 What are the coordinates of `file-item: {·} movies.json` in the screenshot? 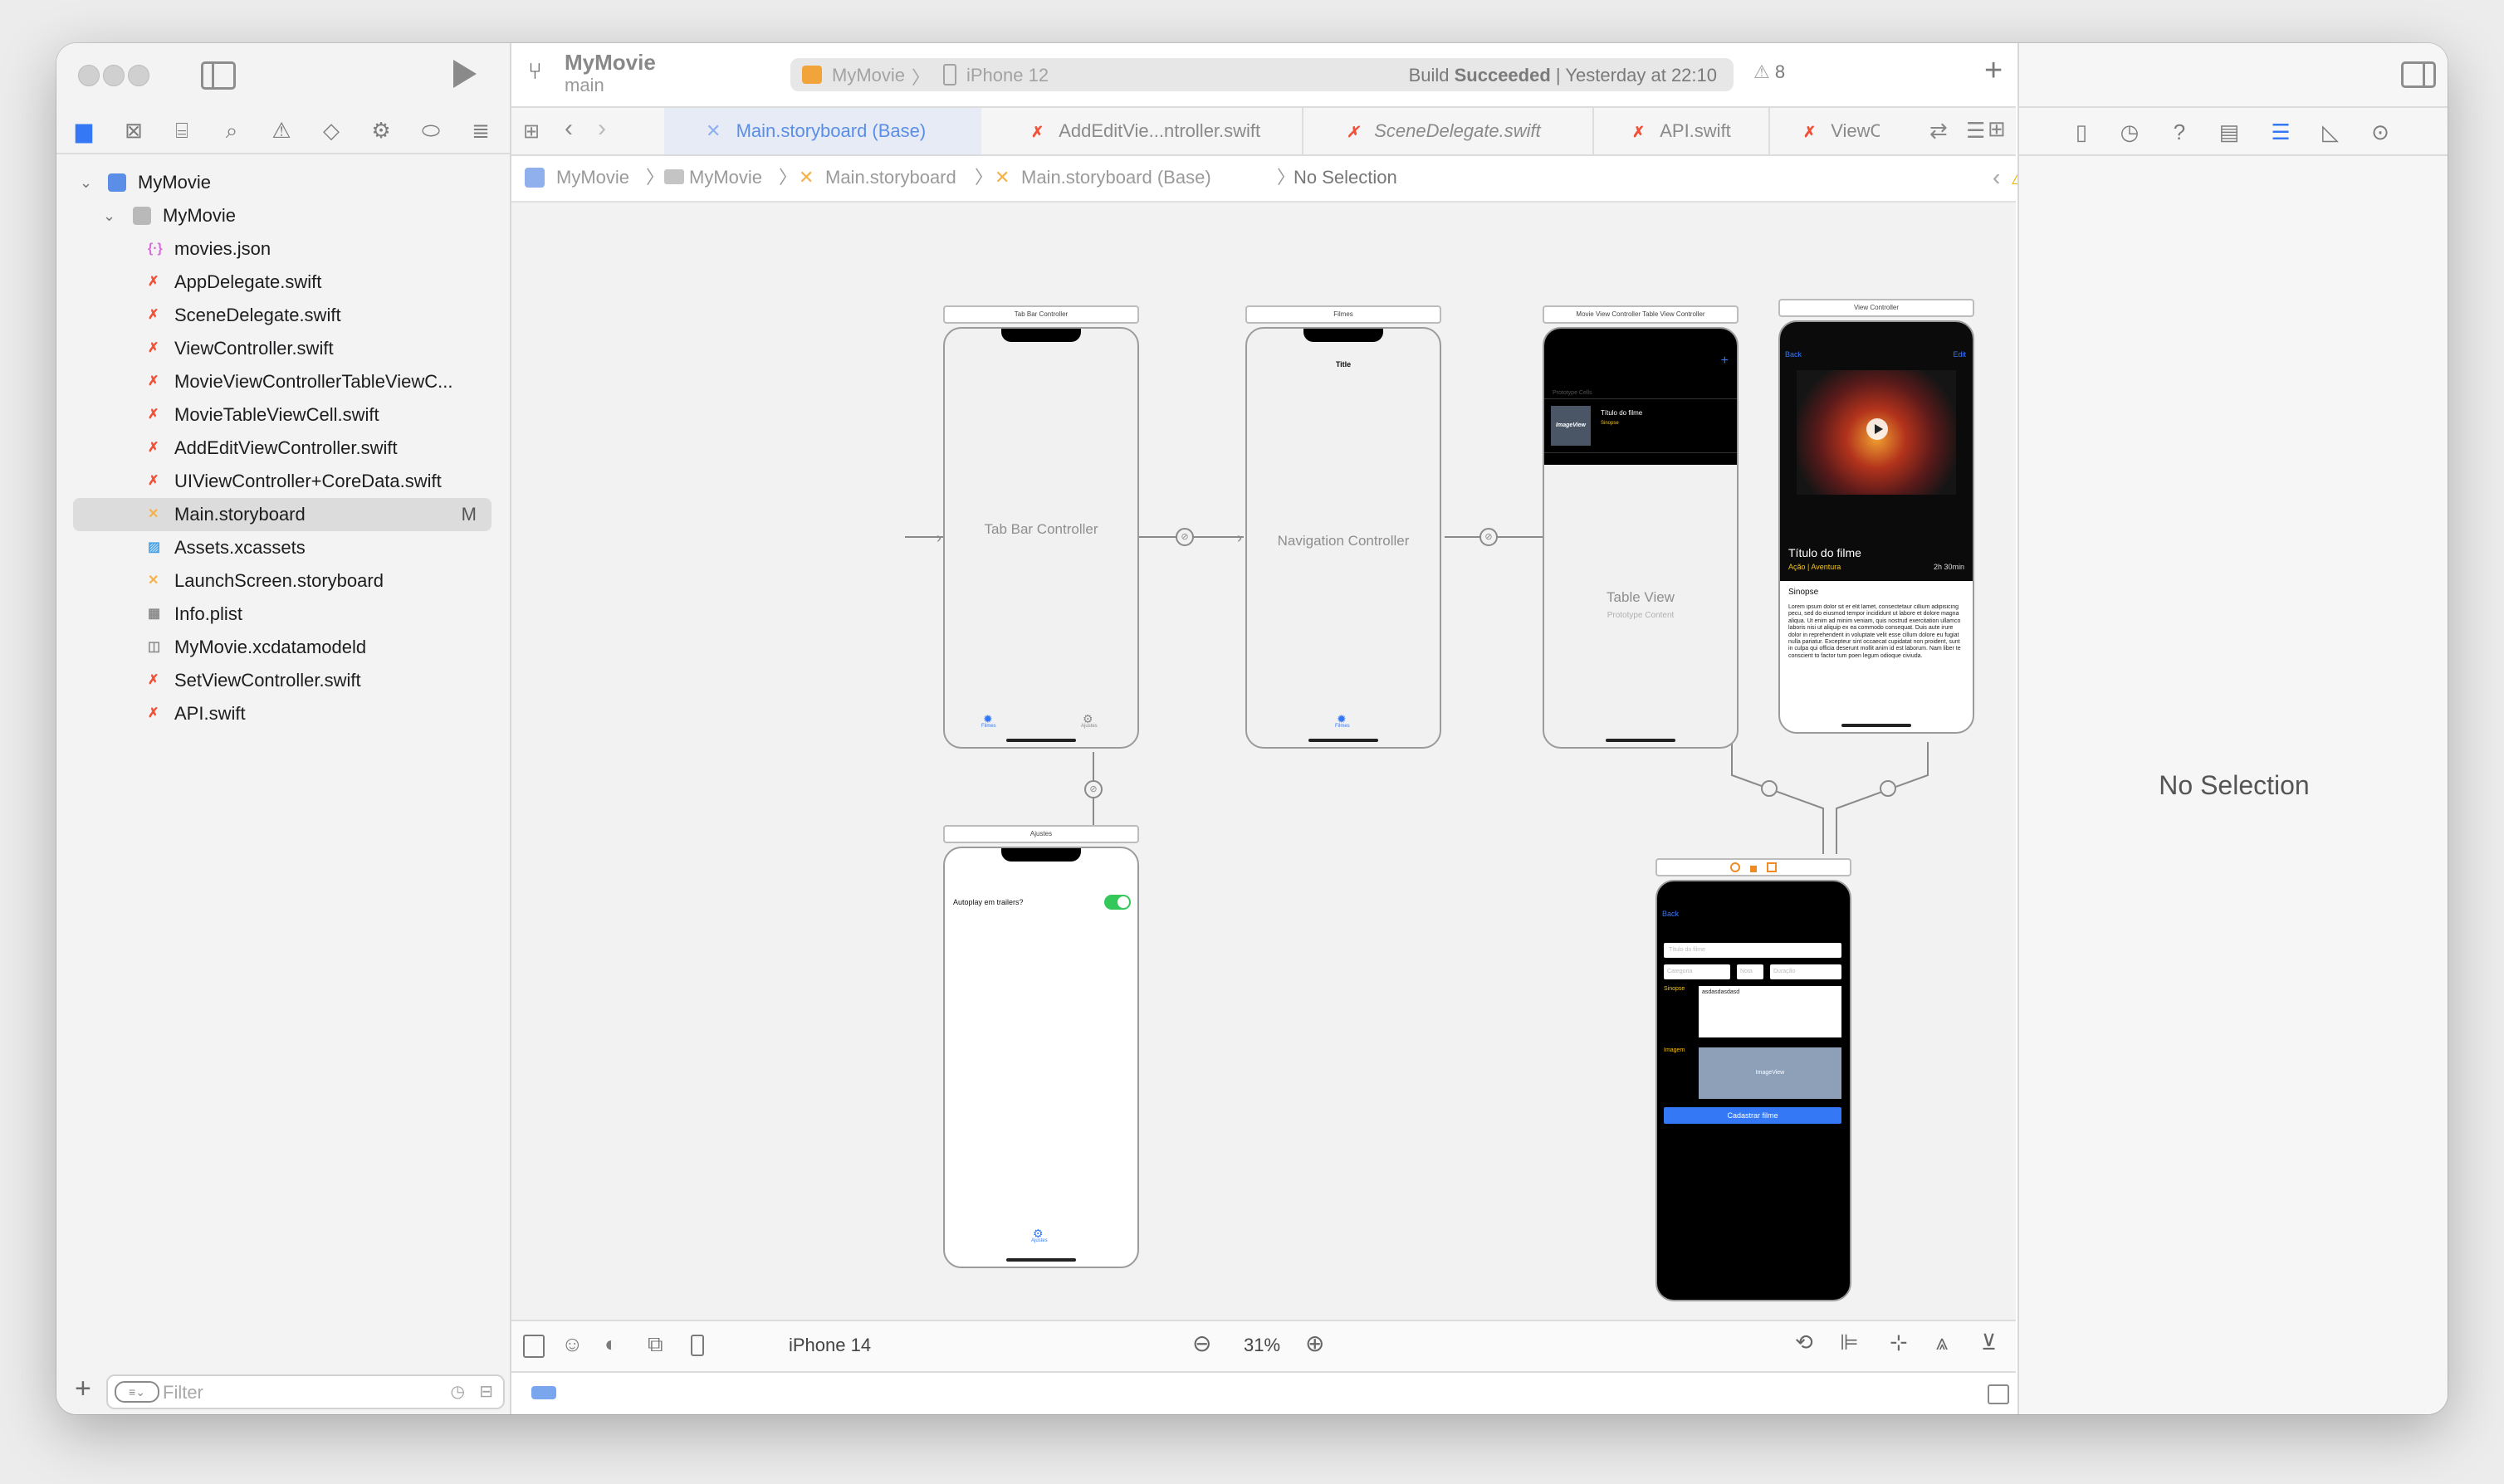 It's located at (282, 249).